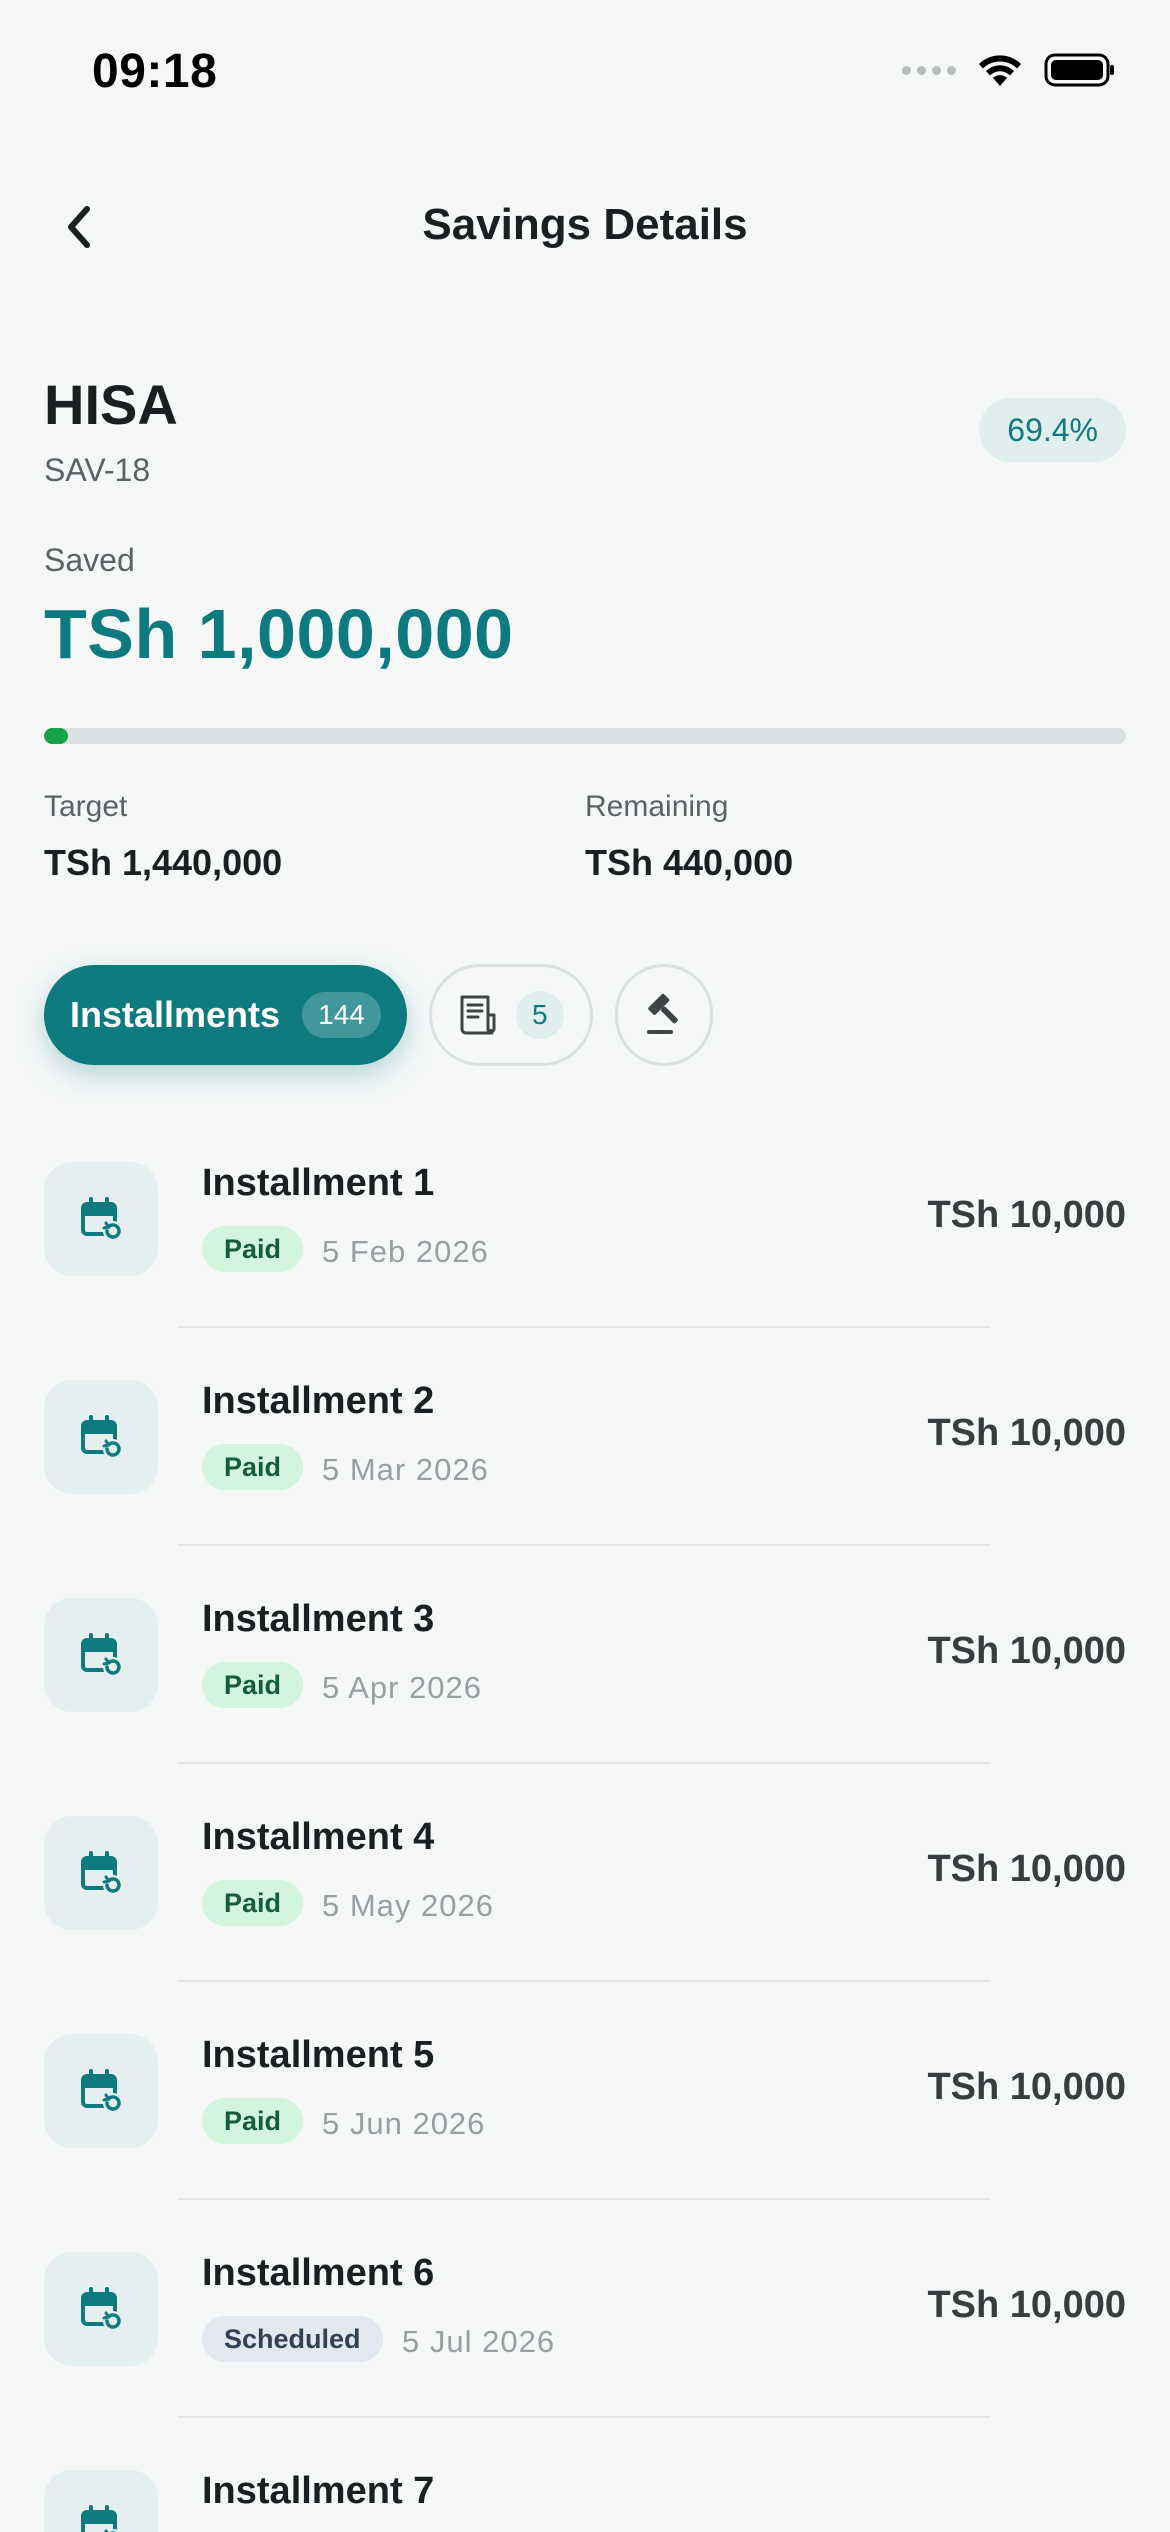 This screenshot has width=1170, height=2532. Describe the element at coordinates (318, 2491) in the screenshot. I see `installment-title: Installment 7` at that location.